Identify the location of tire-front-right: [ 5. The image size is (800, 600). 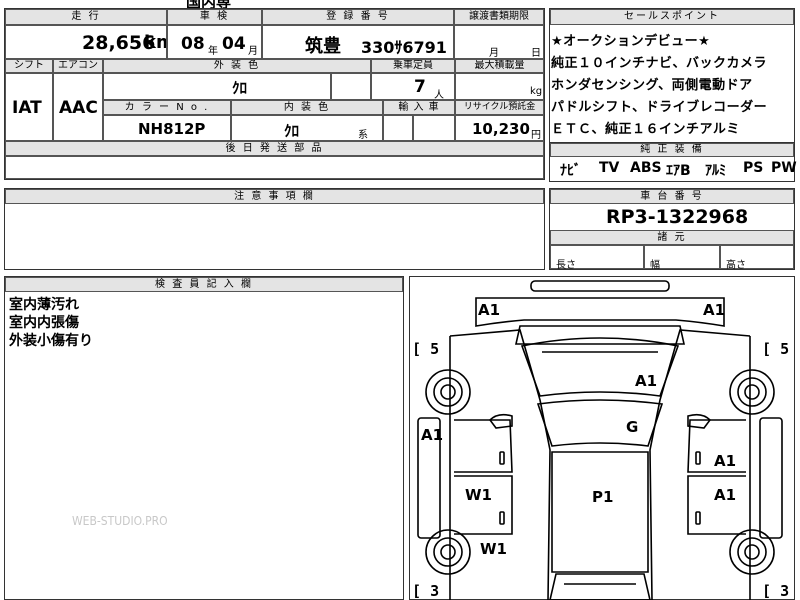
(776, 349).